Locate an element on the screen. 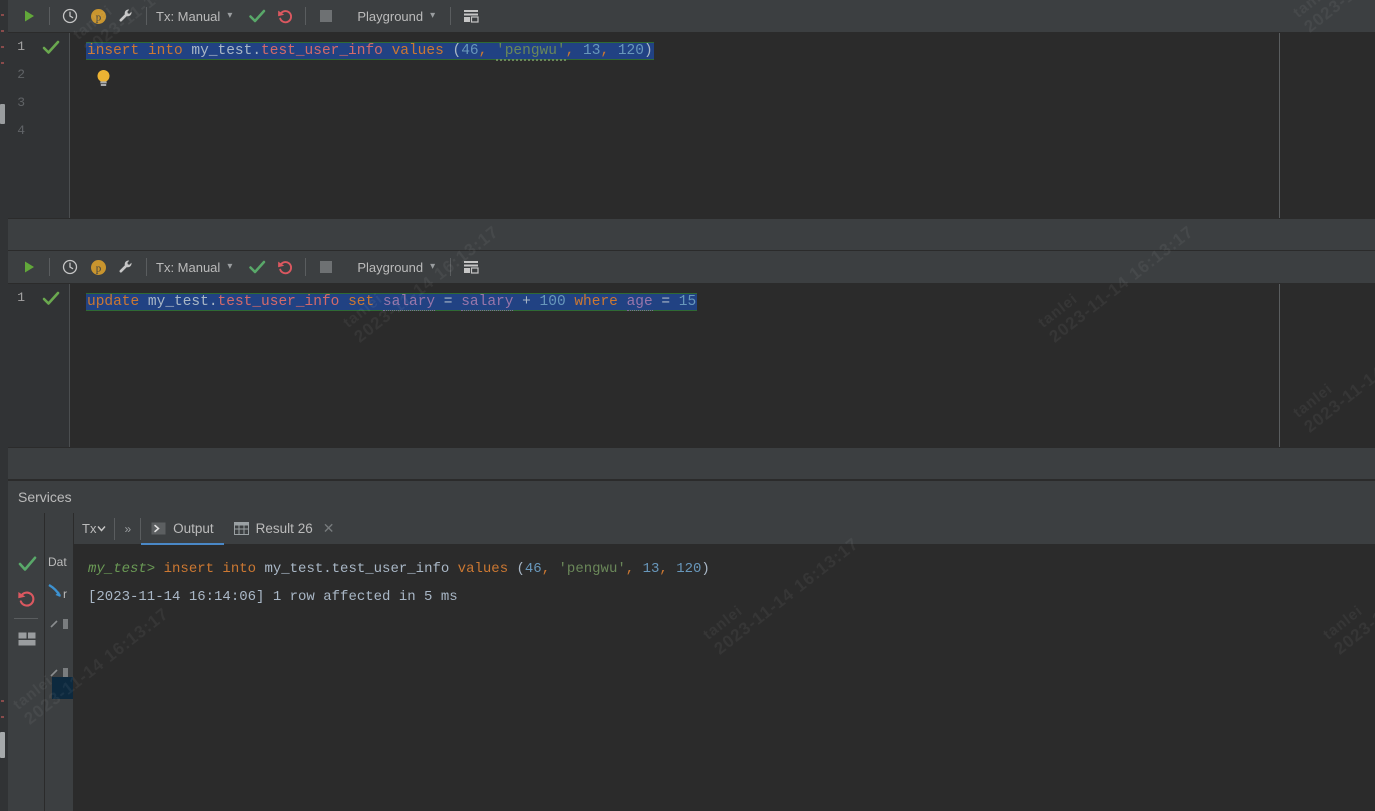  sql-number: 100 is located at coordinates (552, 302).